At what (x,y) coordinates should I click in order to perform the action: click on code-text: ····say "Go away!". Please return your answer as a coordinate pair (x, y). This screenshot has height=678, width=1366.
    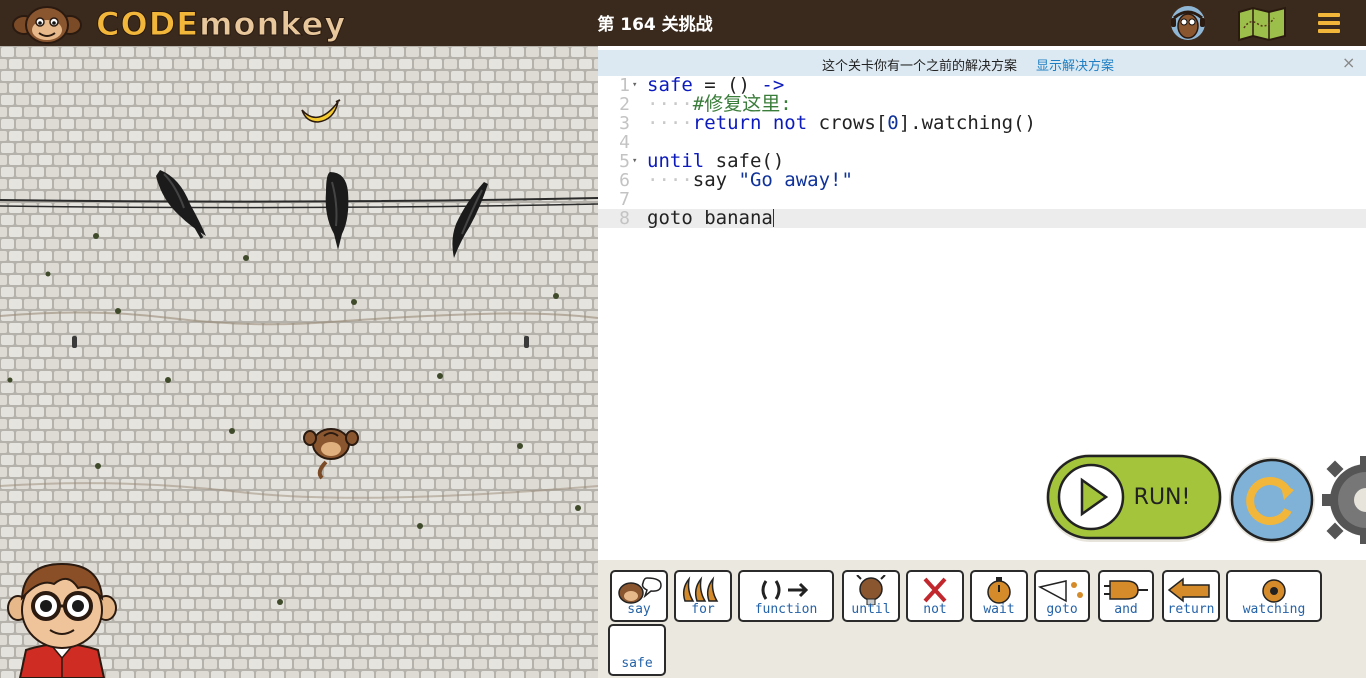
    Looking at the image, I should click on (750, 180).